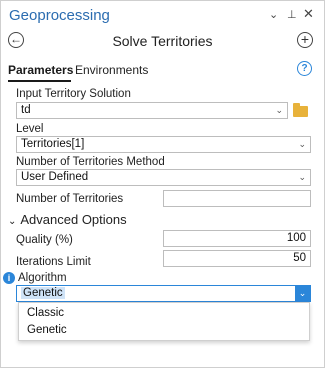  I want to click on active-tab-indicator, so click(39, 81).